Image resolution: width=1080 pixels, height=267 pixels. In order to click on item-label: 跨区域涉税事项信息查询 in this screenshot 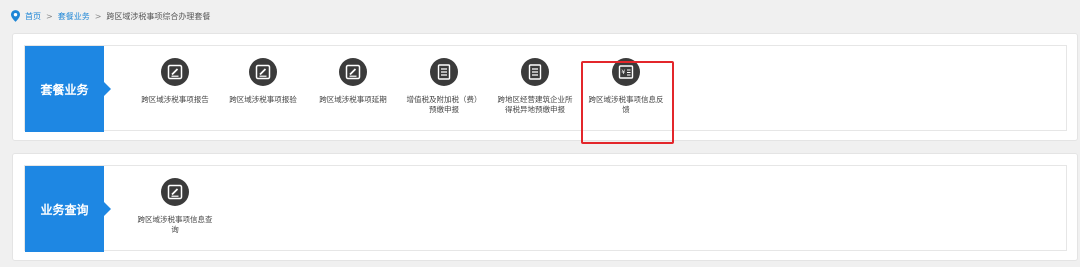, I will do `click(175, 224)`.